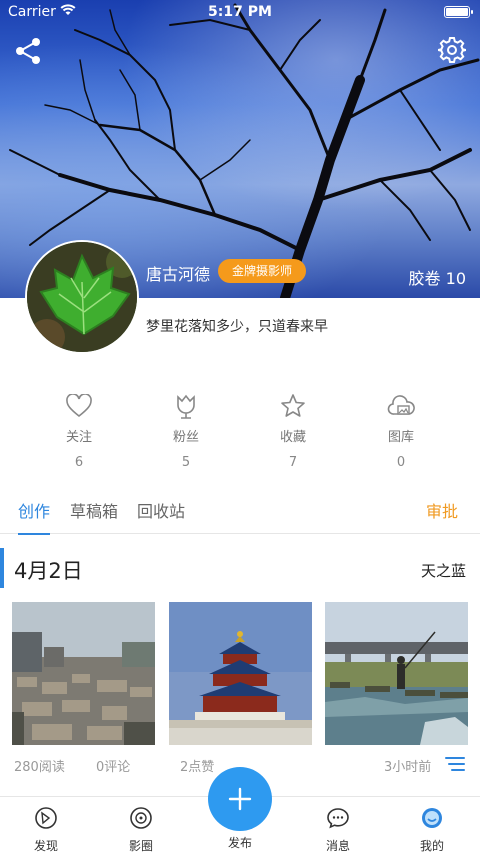 The image size is (480, 854). Describe the element at coordinates (240, 569) in the screenshot. I see `post-header: 4月2日 天之蓝` at that location.